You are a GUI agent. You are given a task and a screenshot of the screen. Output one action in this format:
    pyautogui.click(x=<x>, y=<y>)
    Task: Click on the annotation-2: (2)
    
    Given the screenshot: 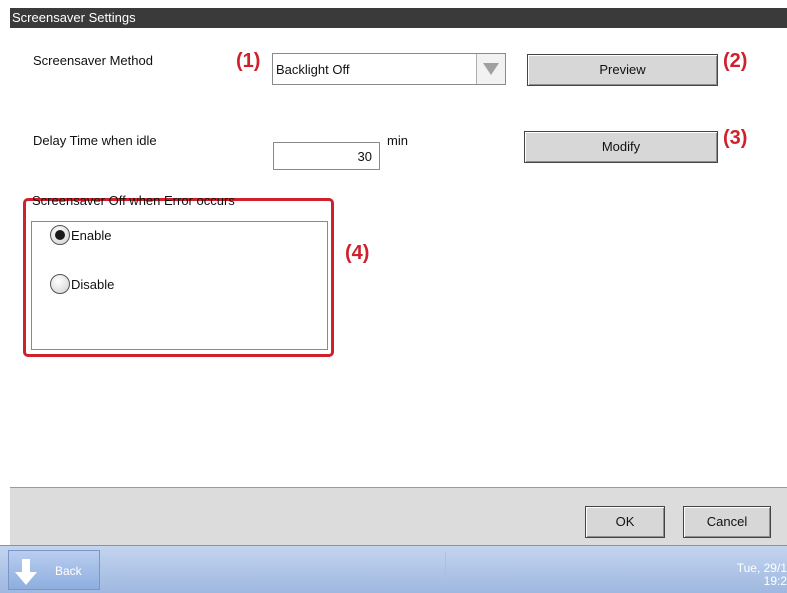 What is the action you would take?
    pyautogui.click(x=735, y=61)
    